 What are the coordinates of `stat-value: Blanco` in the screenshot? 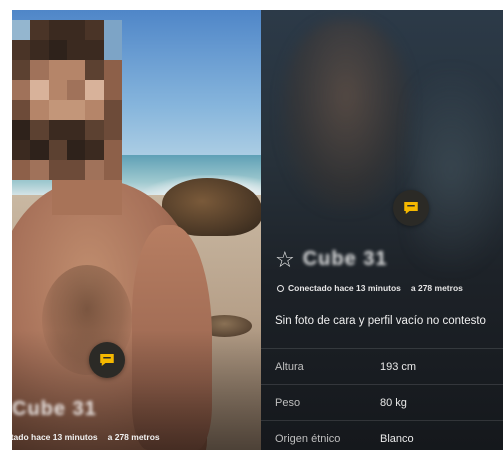 It's located at (397, 439).